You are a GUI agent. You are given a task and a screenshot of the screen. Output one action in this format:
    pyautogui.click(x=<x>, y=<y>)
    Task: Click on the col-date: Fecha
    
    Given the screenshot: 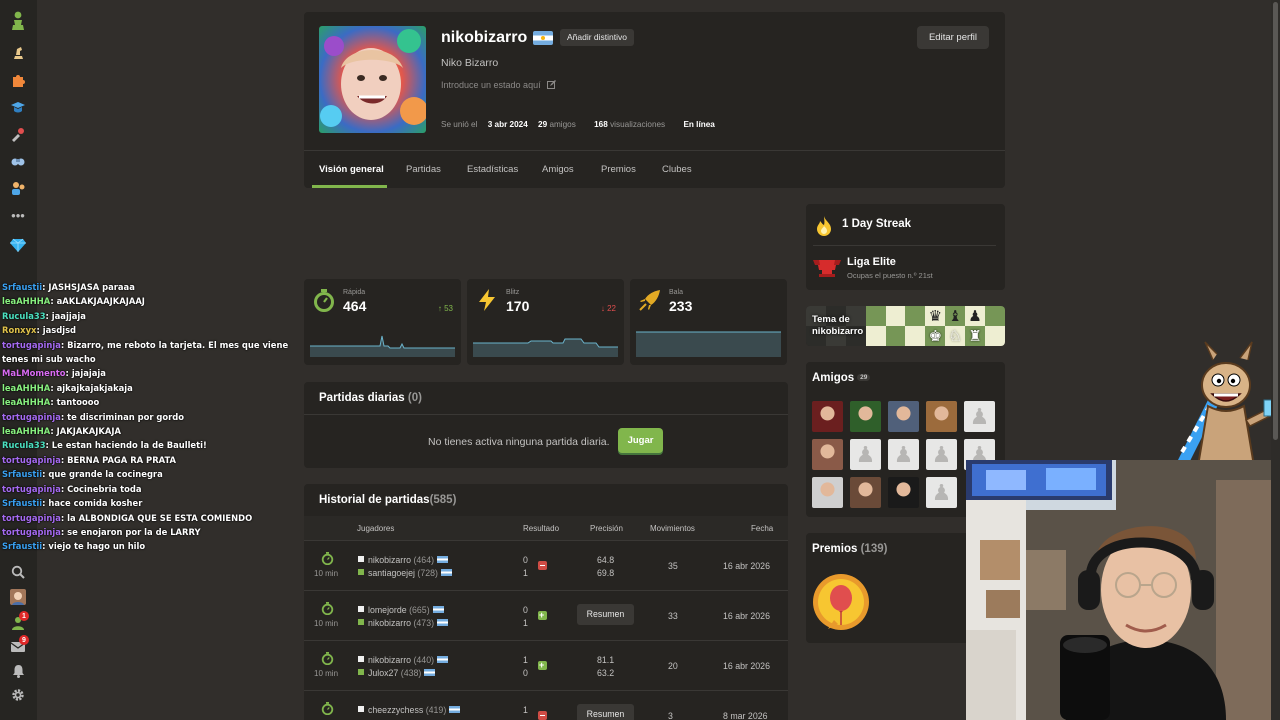 What is the action you would take?
    pyautogui.click(x=762, y=528)
    